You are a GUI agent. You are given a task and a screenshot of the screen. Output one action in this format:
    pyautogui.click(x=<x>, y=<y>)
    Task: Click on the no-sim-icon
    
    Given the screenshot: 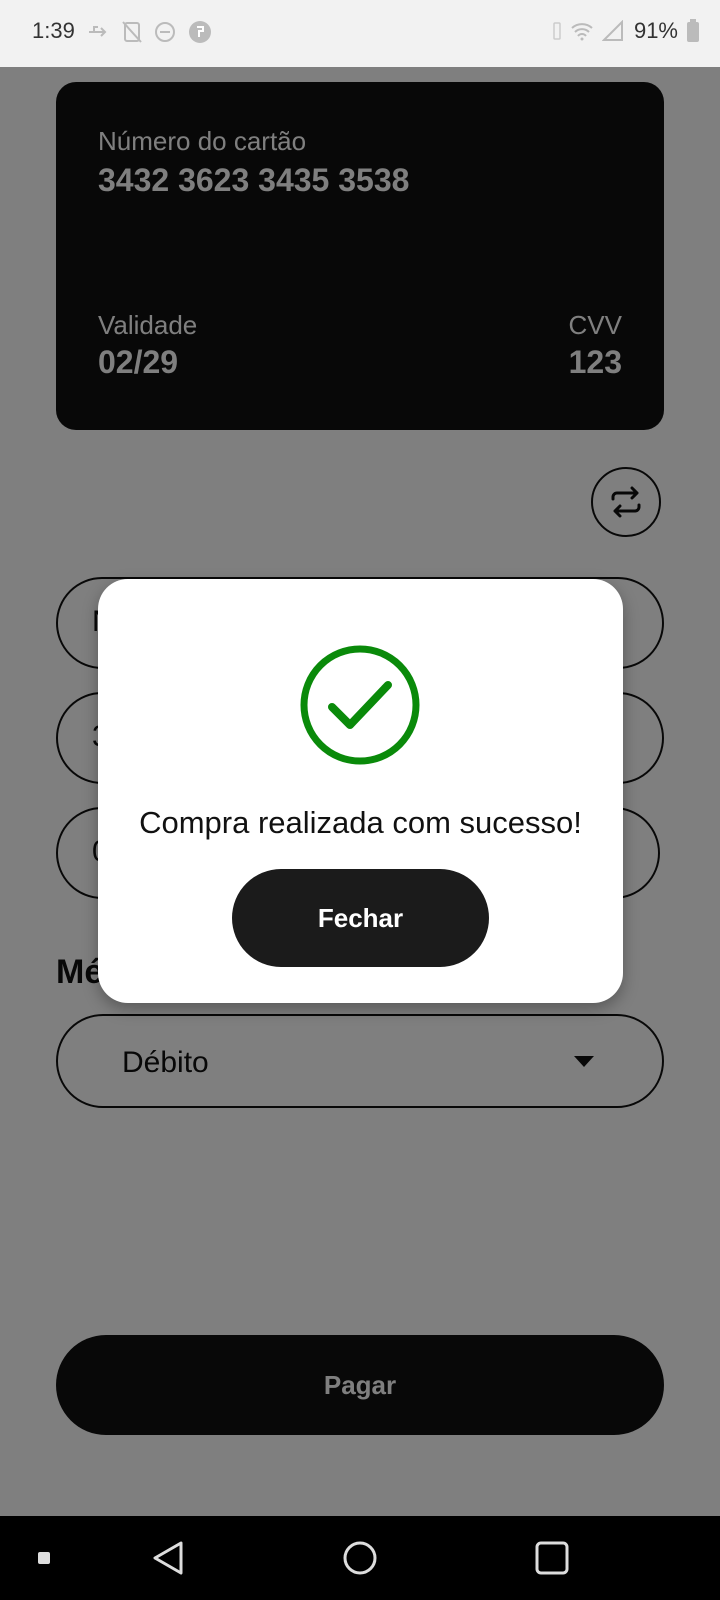 What is the action you would take?
    pyautogui.click(x=132, y=32)
    